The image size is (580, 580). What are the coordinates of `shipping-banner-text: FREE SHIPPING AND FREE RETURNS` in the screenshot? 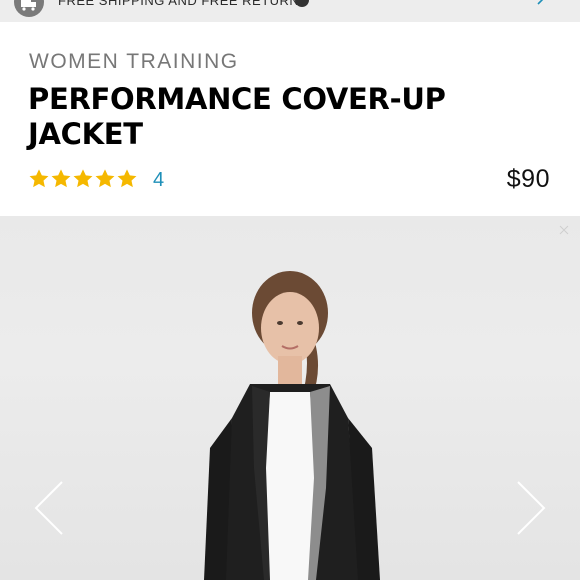 It's located at (183, 4).